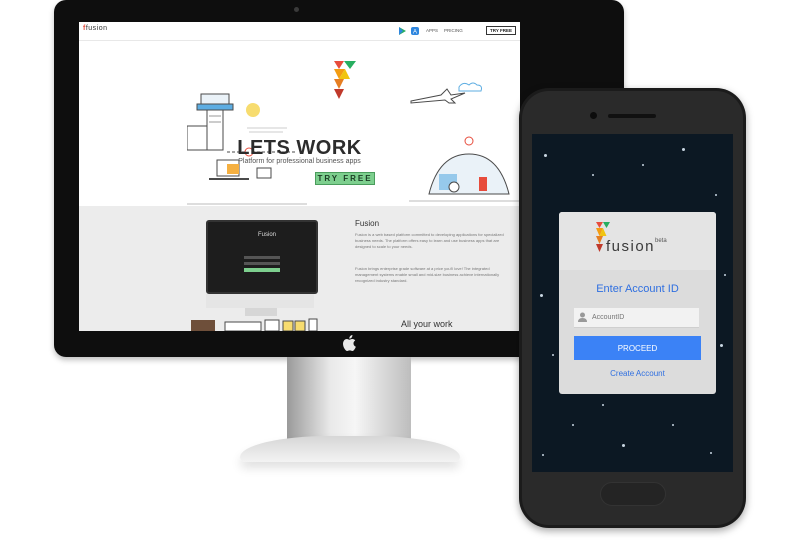 Image resolution: width=796 pixels, height=541 pixels. Describe the element at coordinates (299, 31) in the screenshot. I see `site-navbar: ffusion A APPS PRICING TRY FREE` at that location.